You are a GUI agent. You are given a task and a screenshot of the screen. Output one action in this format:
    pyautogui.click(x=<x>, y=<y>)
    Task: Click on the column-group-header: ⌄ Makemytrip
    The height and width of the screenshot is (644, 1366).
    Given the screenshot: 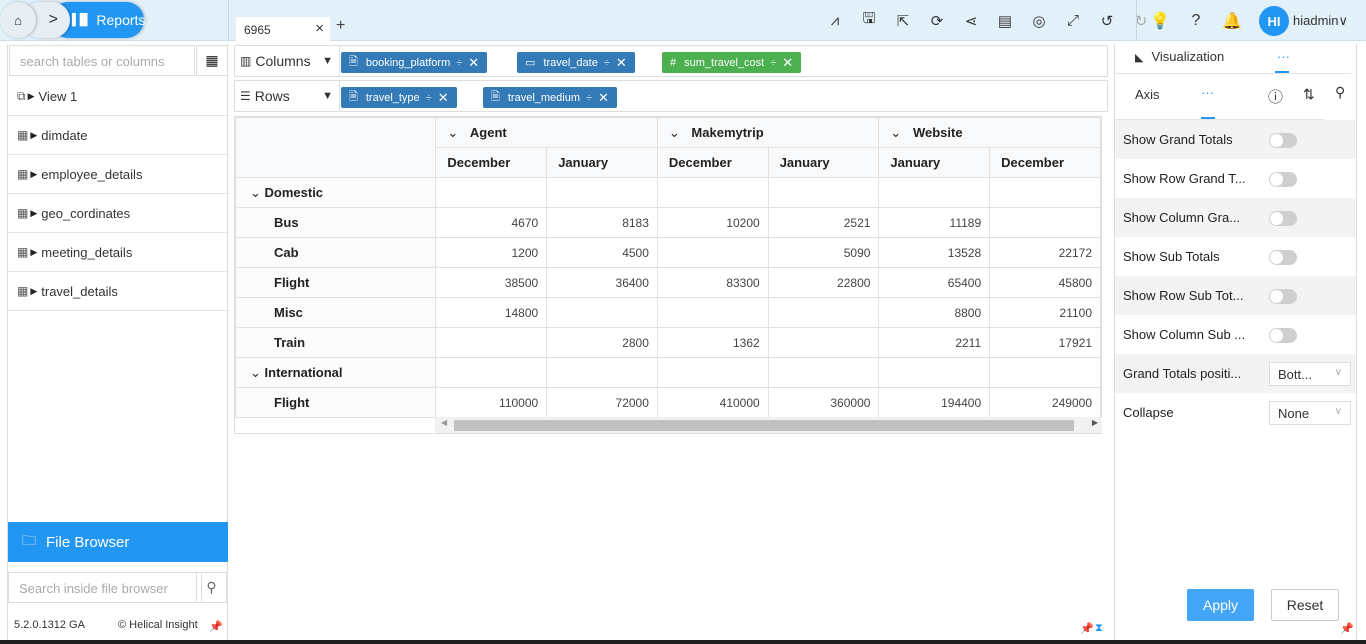 What is the action you would take?
    pyautogui.click(x=768, y=132)
    